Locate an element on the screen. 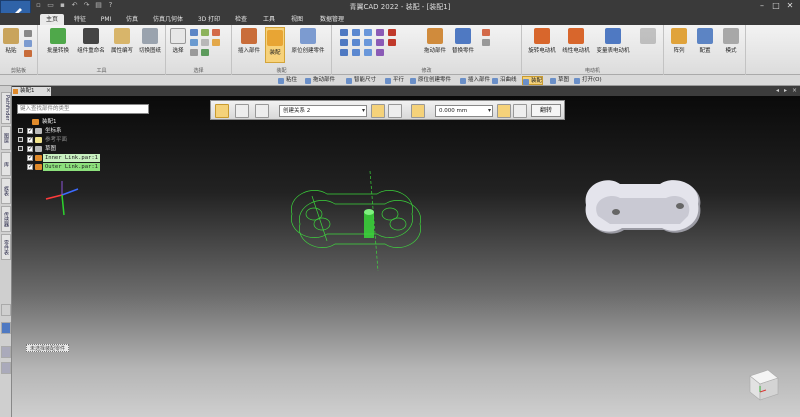  select-shape-icon is located at coordinates (205, 32).